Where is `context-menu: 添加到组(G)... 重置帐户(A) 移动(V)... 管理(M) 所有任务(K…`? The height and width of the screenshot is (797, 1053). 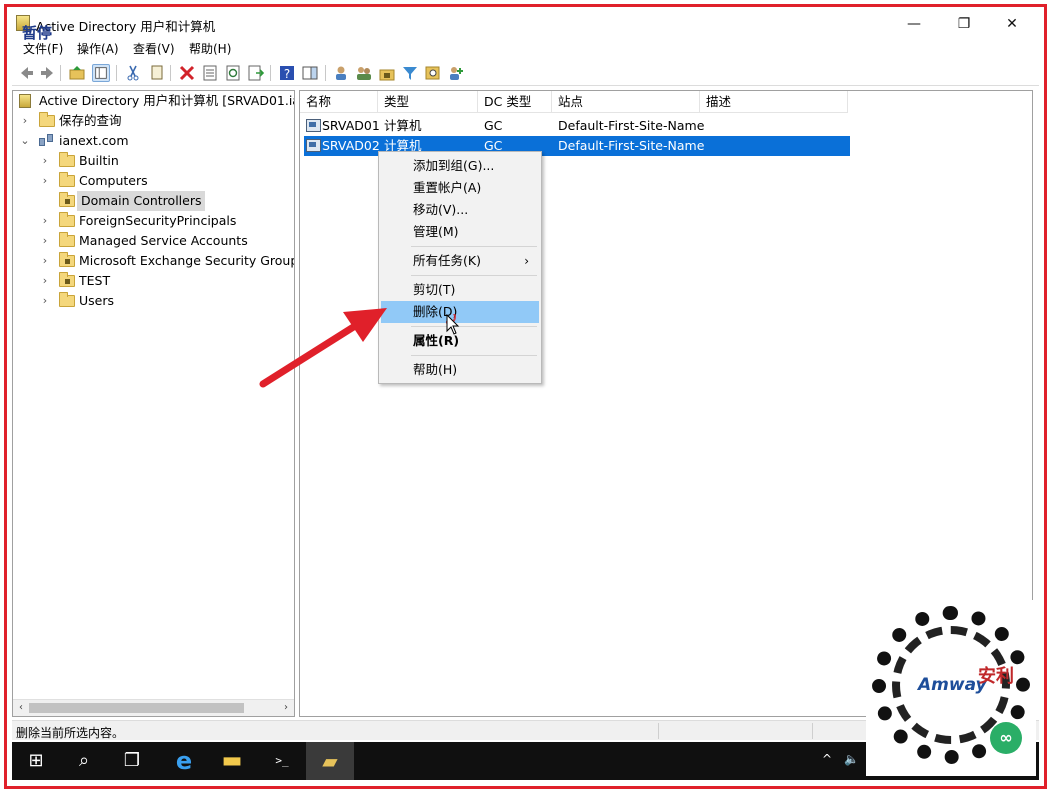 context-menu: 添加到组(G)... 重置帐户(A) 移动(V)... 管理(M) 所有任务(K… is located at coordinates (460, 267).